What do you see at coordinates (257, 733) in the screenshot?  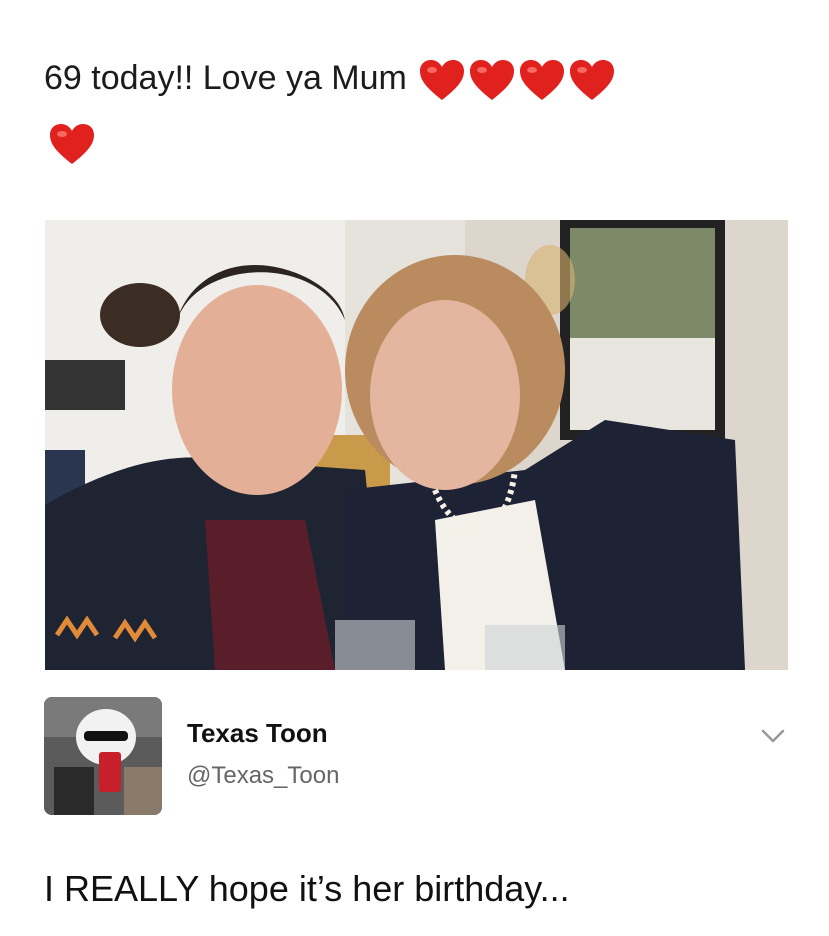 I see `author-name: Texas Toon` at bounding box center [257, 733].